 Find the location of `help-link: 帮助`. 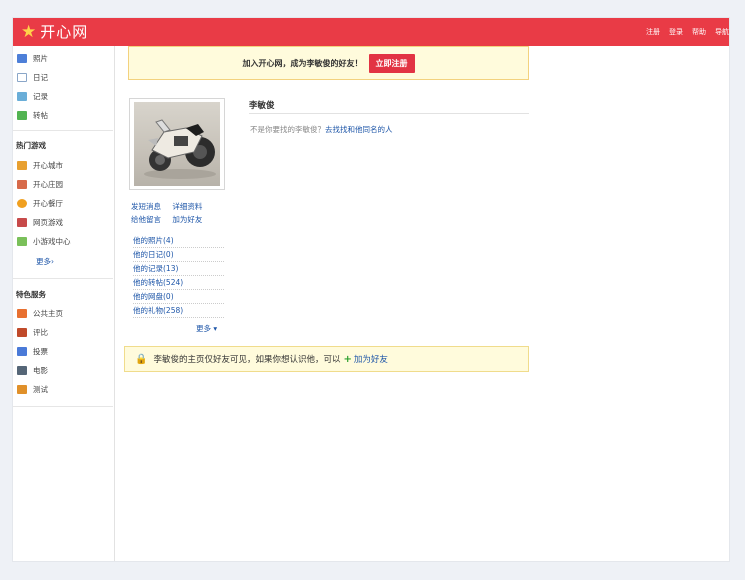

help-link: 帮助 is located at coordinates (699, 32).